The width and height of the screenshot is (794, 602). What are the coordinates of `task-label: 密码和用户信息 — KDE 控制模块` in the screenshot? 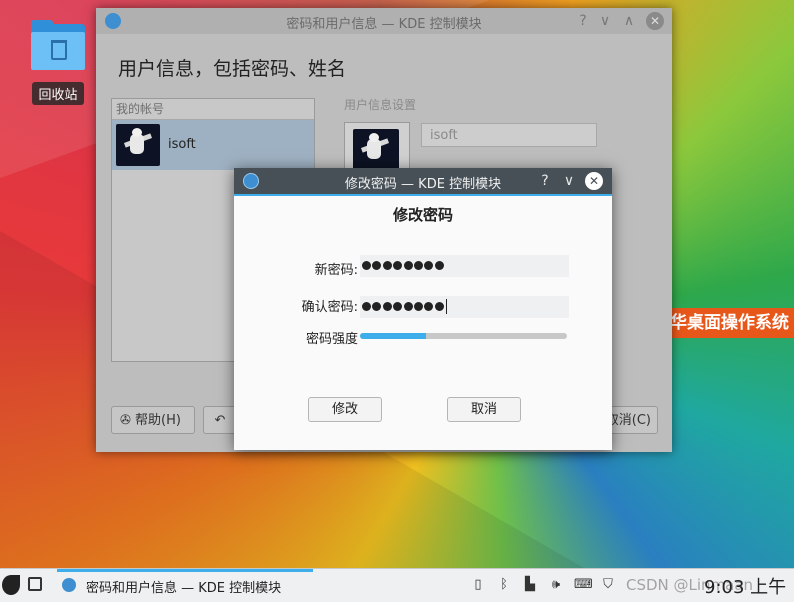 It's located at (184, 588).